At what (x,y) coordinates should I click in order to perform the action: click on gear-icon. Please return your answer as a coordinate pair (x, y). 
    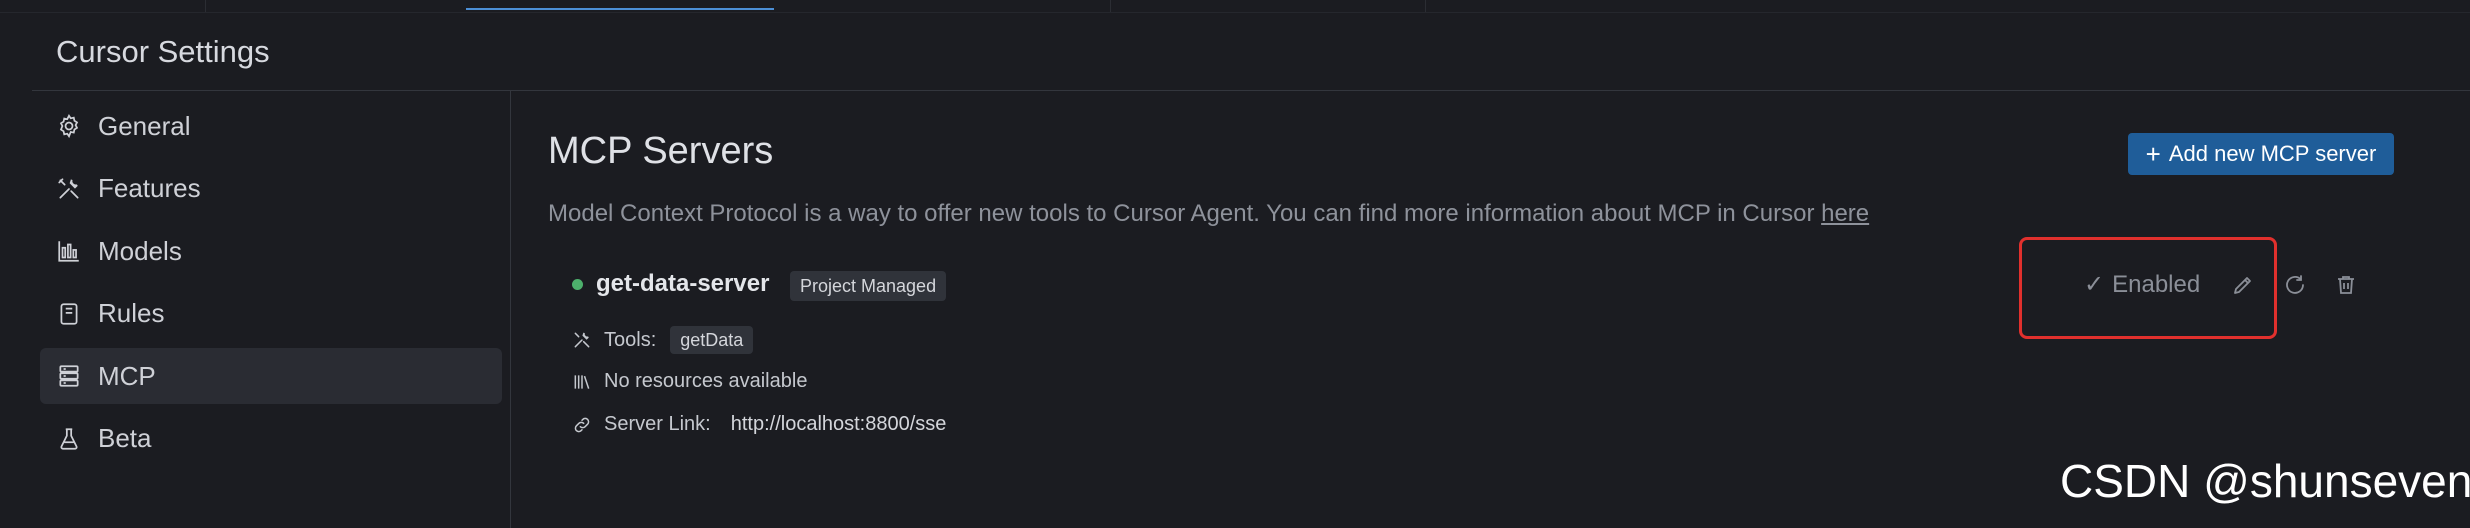
    Looking at the image, I should click on (69, 126).